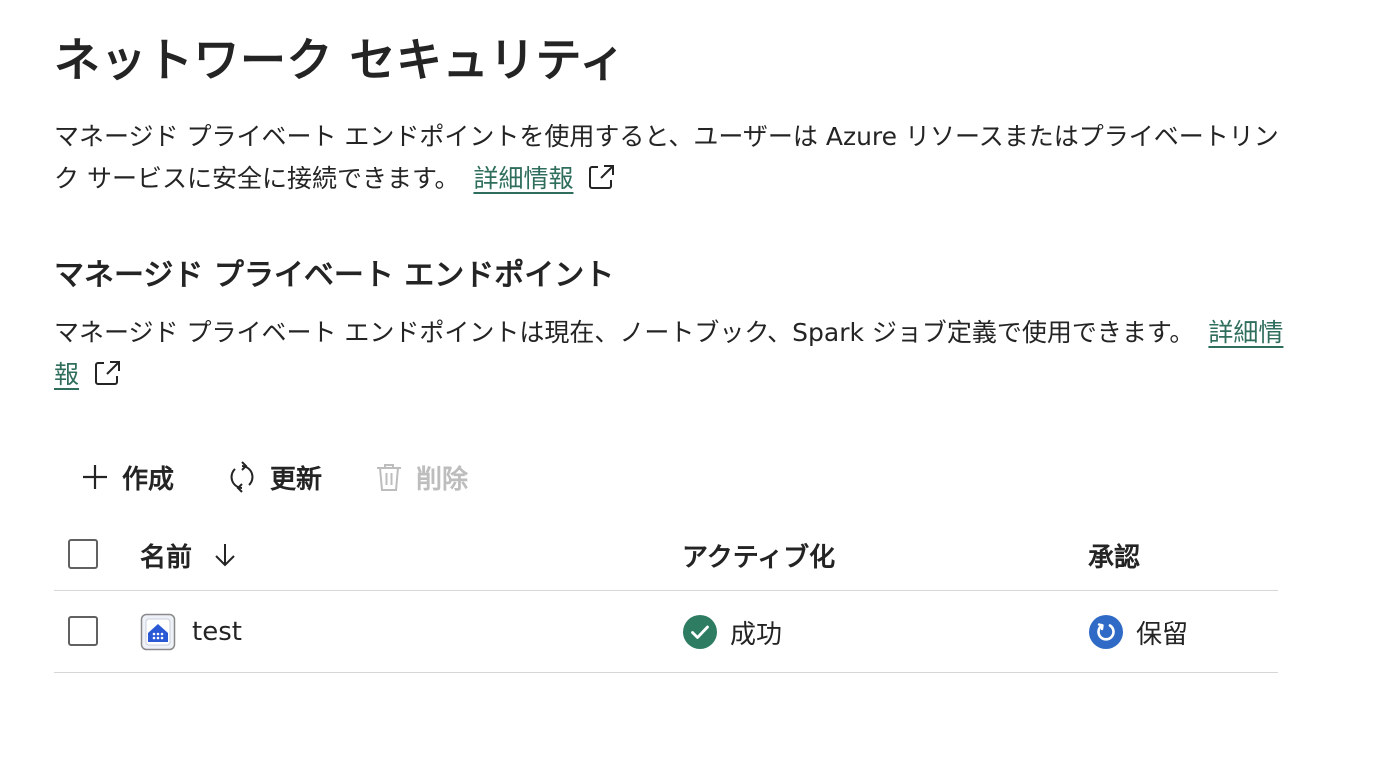  What do you see at coordinates (340, 60) in the screenshot?
I see `page-title: ネットワーク セキュリティ` at bounding box center [340, 60].